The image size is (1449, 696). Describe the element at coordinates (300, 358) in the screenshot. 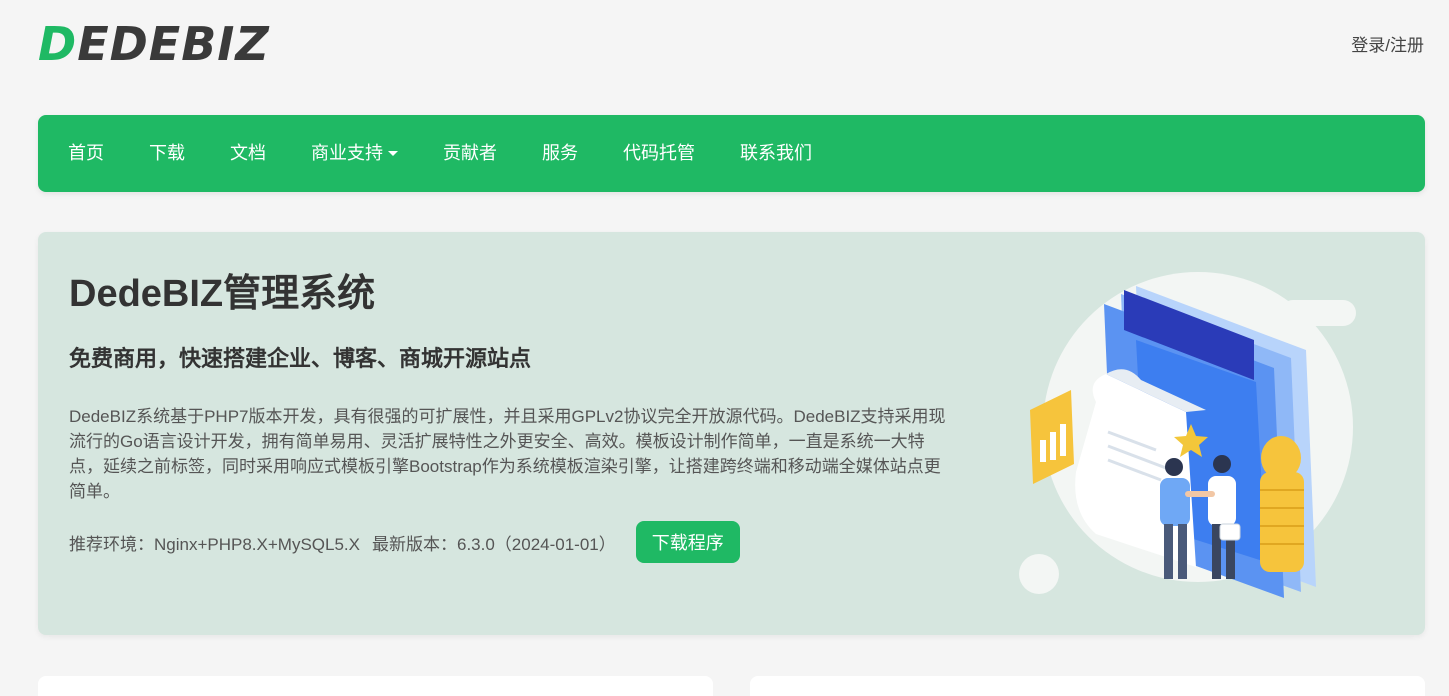

I see `hero-subtitle: 免费商用，快速搭建企业、博客、商城开源站点` at that location.